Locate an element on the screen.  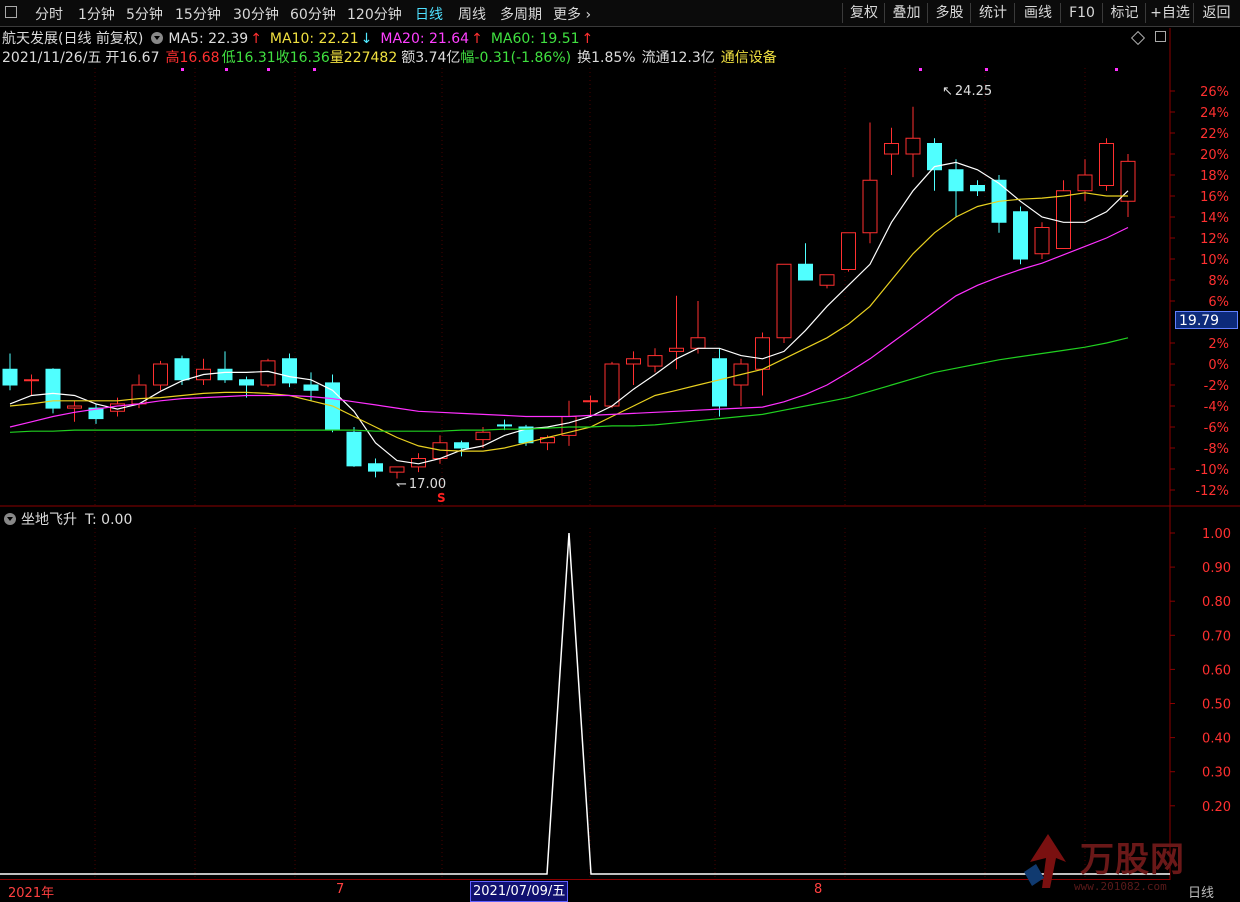
date-year: 2021年 is located at coordinates (31, 893).